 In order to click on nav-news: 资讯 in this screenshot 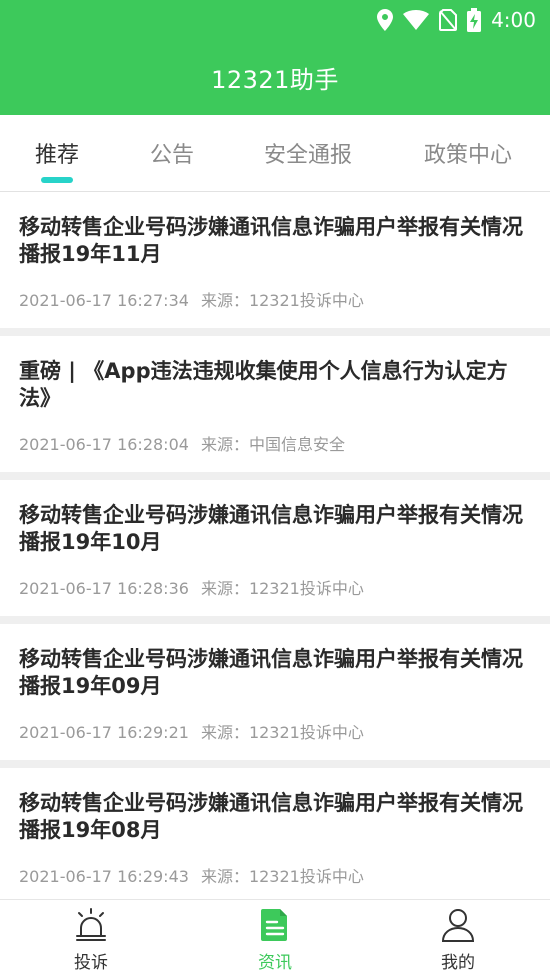, I will do `click(275, 939)`.